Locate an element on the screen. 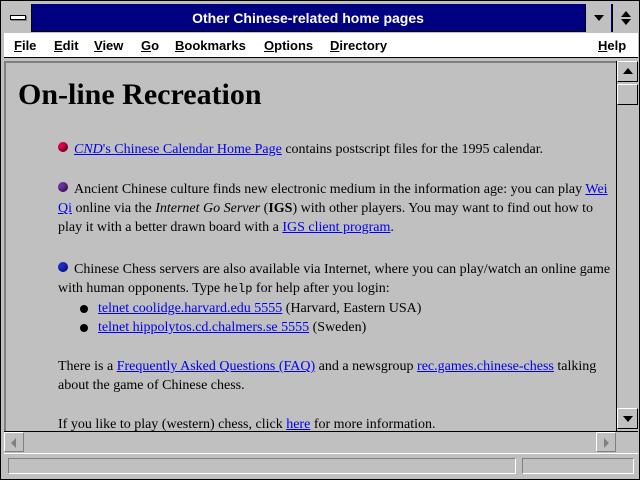 Image resolution: width=640 pixels, height=480 pixels. scroll-up-button is located at coordinates (627, 71).